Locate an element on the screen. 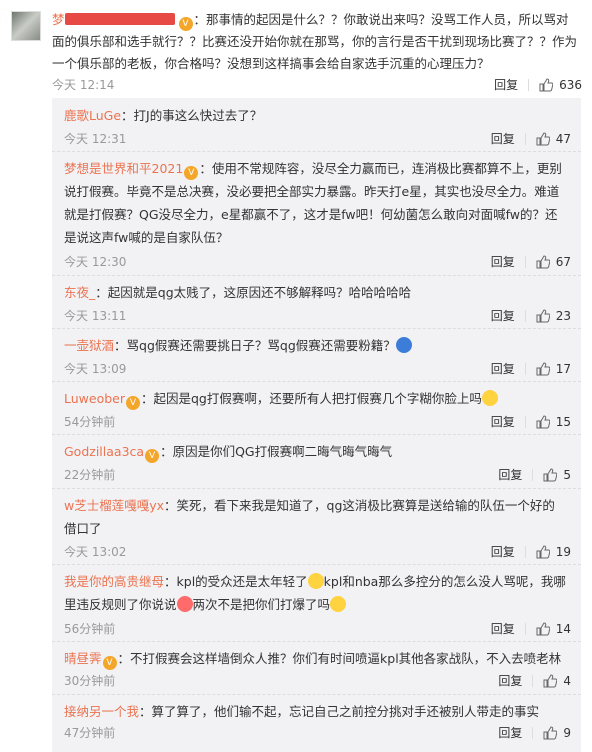 Image resolution: width=592 pixels, height=752 pixels. reply-username: Godzillaa3ca is located at coordinates (104, 451).